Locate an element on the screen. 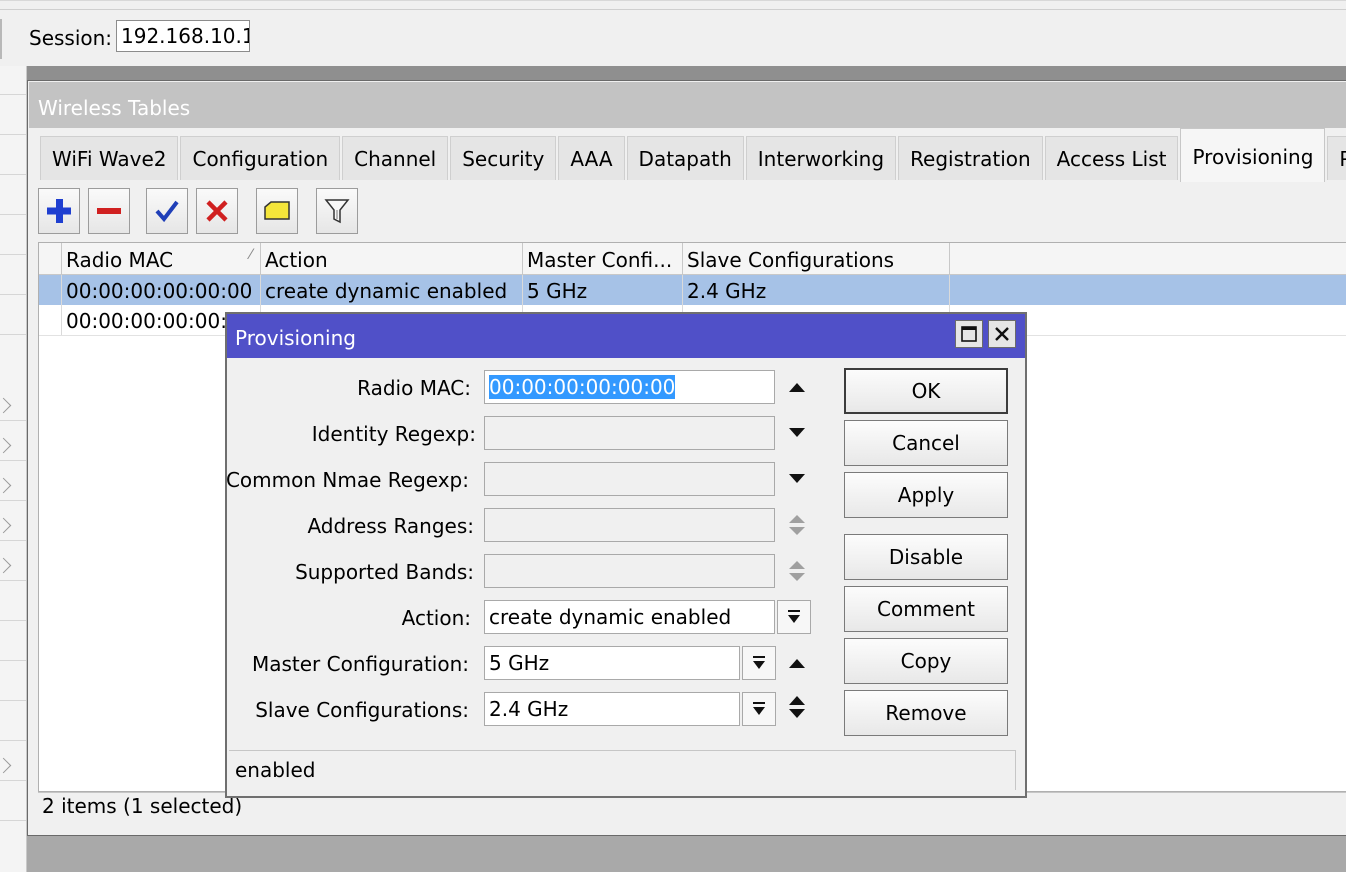  session-input: 192.168.10.1 is located at coordinates (183, 36).